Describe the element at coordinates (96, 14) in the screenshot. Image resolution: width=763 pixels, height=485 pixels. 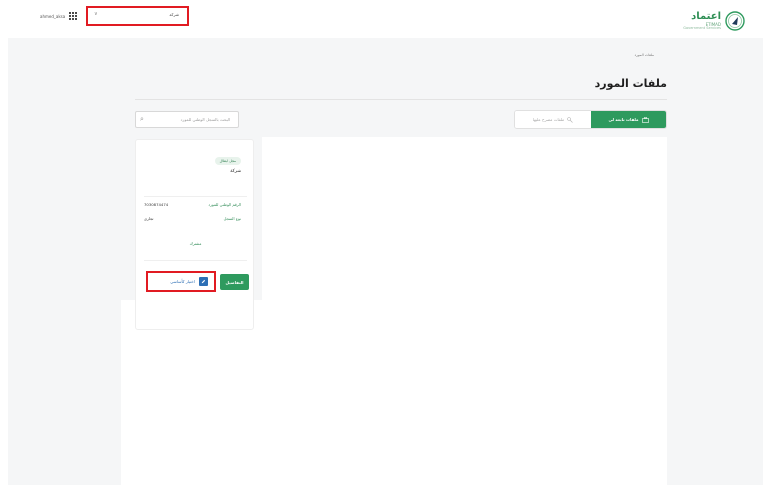
I see `chevron-down-icon: ∨` at that location.